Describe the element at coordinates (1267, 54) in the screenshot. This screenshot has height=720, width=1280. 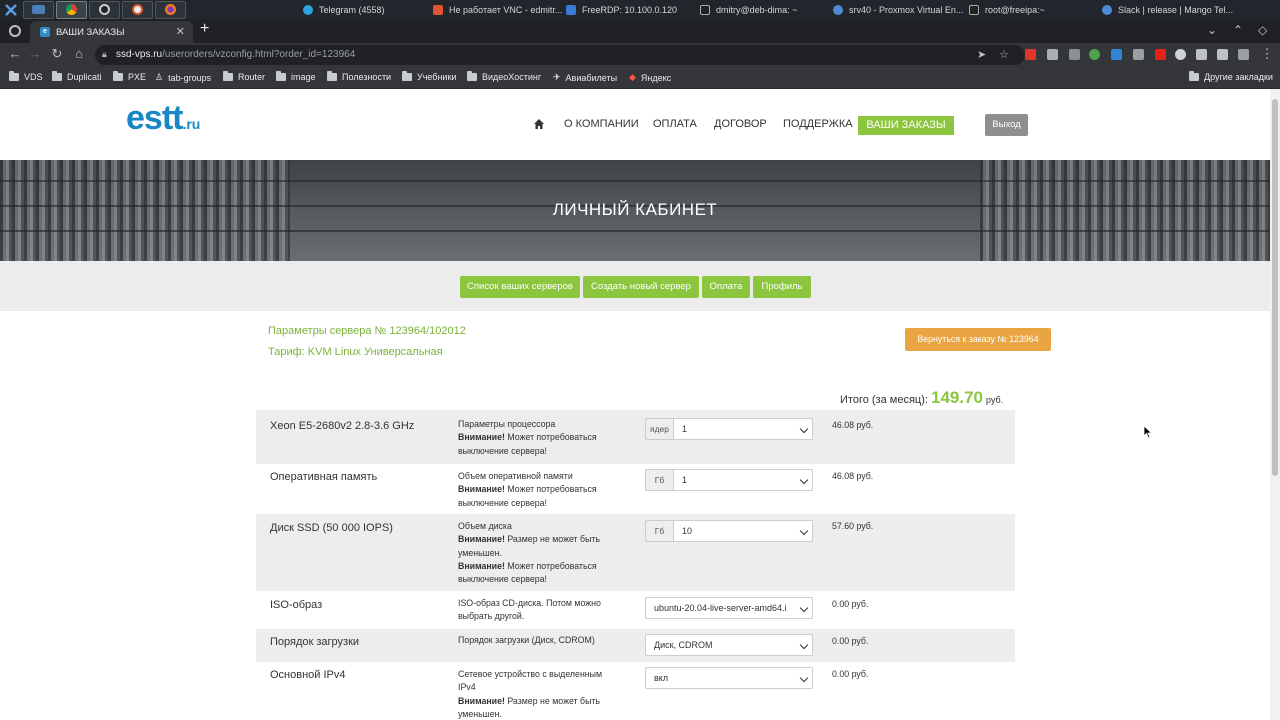
I see `menu-kebab-icon: ⋮` at that location.